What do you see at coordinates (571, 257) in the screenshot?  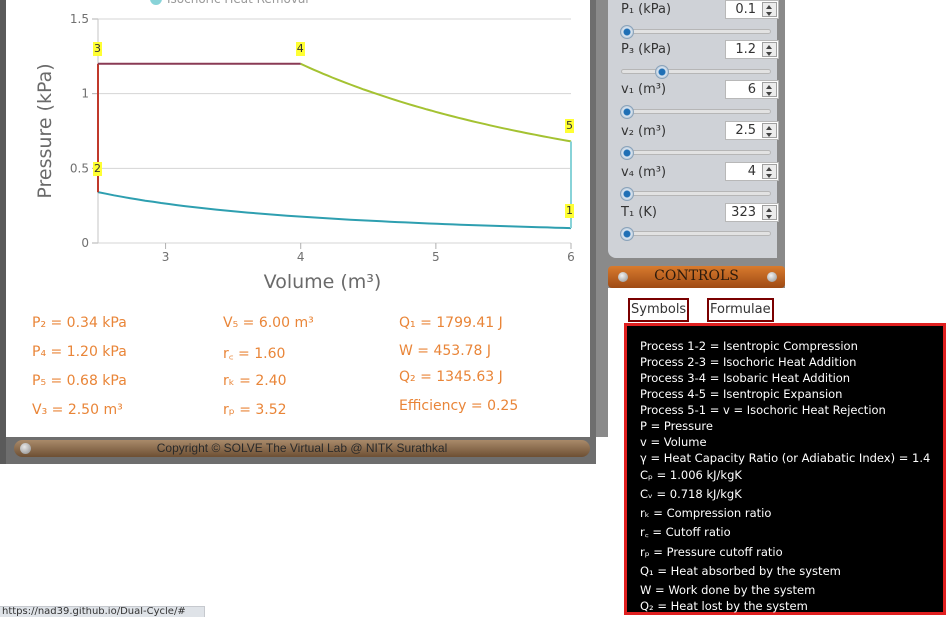 I see `x-tick-label: 6` at bounding box center [571, 257].